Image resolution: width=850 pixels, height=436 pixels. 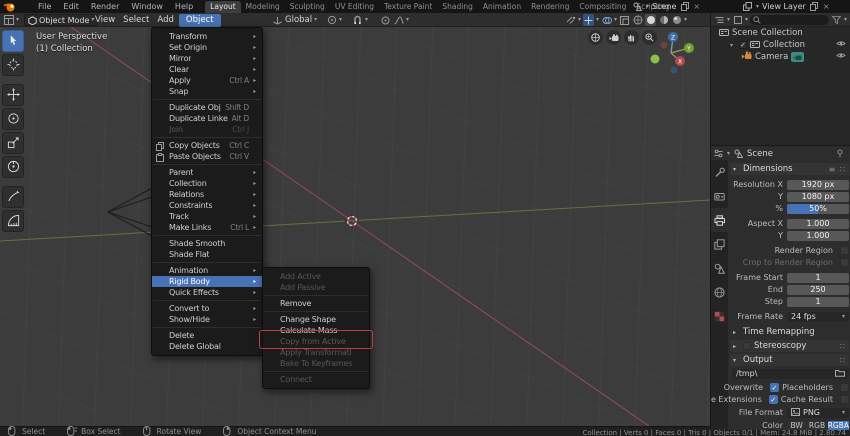 I want to click on menu-item-collection: Collection ▸, so click(x=207, y=183).